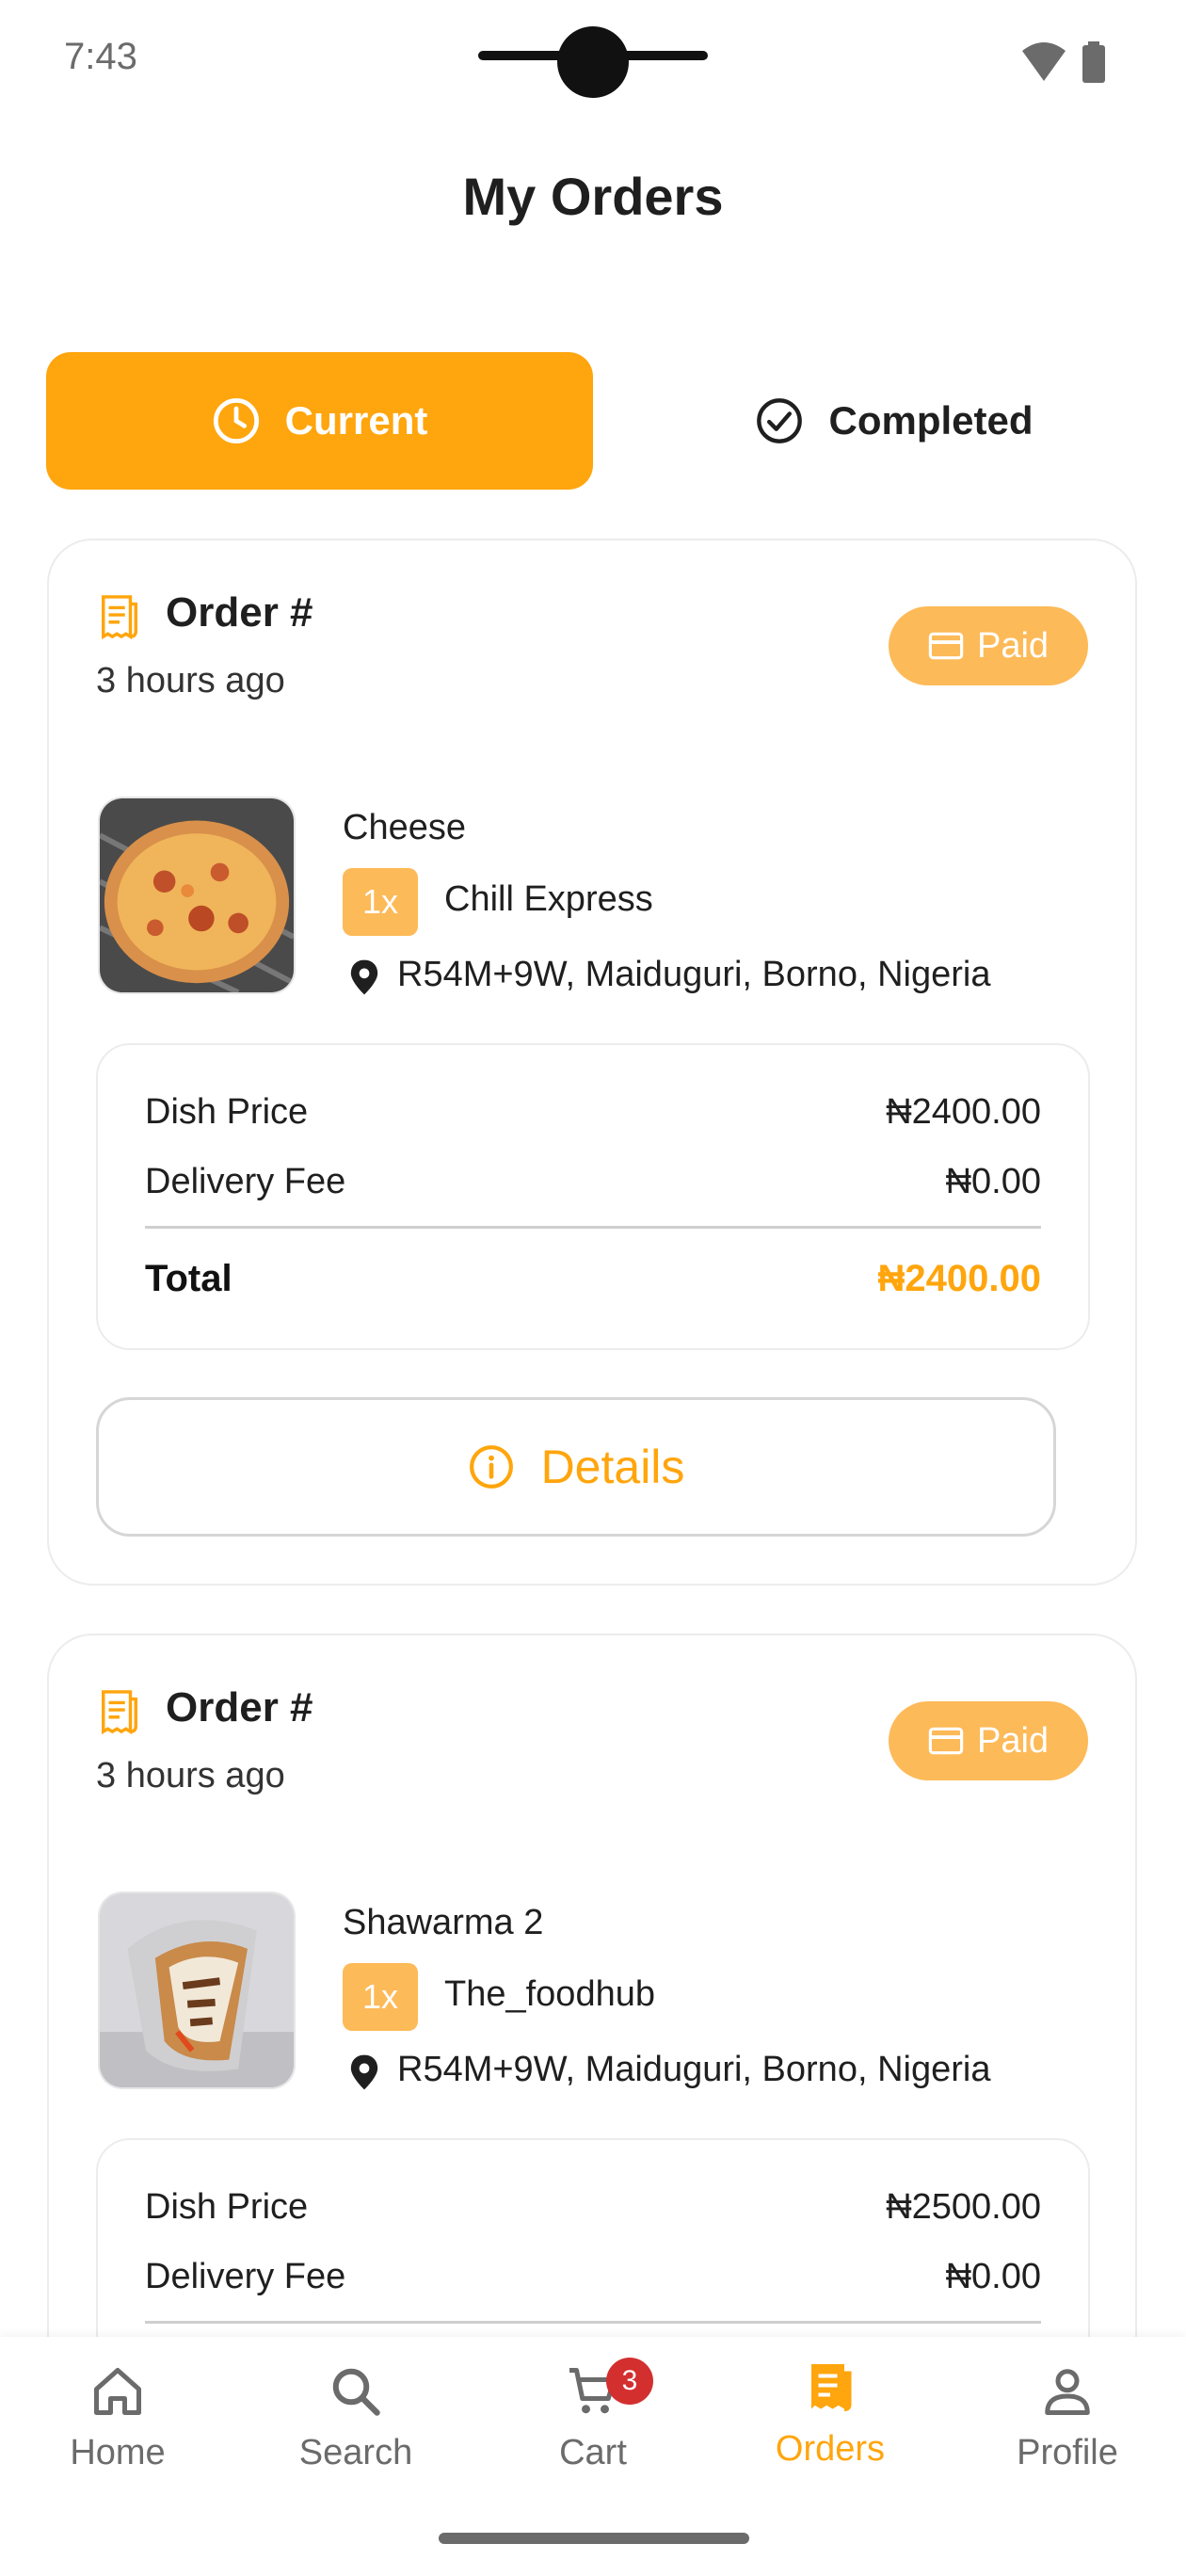  What do you see at coordinates (830, 2449) in the screenshot?
I see `nav-orders-label: Orders` at bounding box center [830, 2449].